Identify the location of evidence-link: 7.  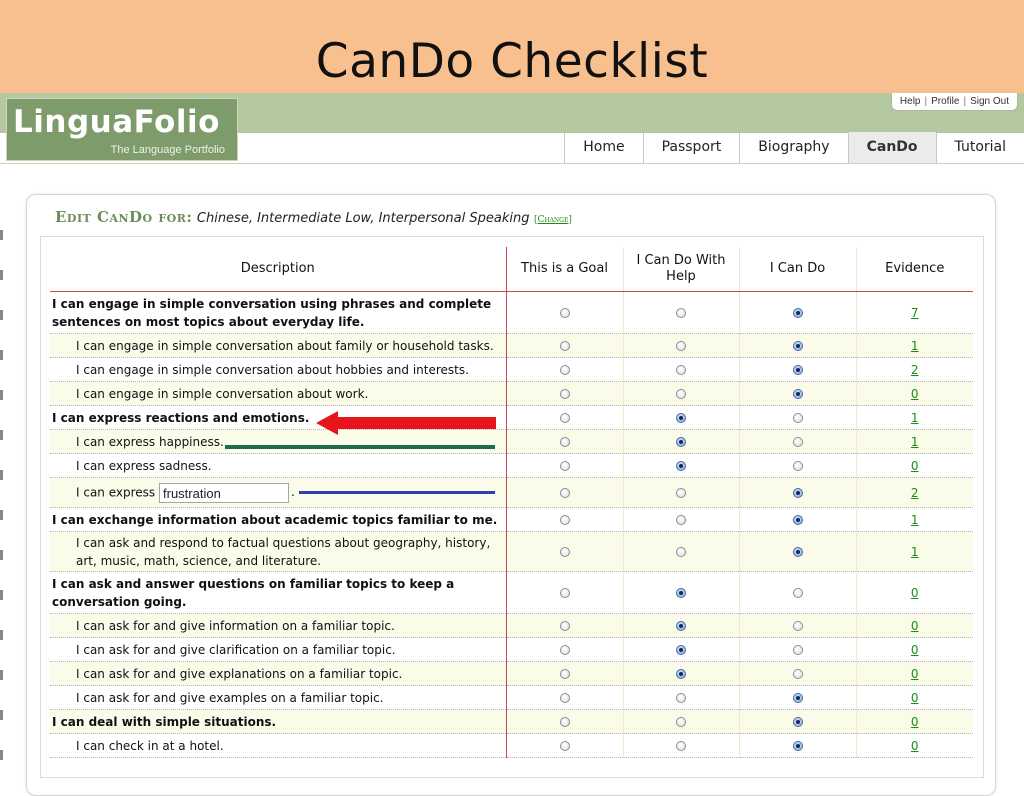
(915, 313).